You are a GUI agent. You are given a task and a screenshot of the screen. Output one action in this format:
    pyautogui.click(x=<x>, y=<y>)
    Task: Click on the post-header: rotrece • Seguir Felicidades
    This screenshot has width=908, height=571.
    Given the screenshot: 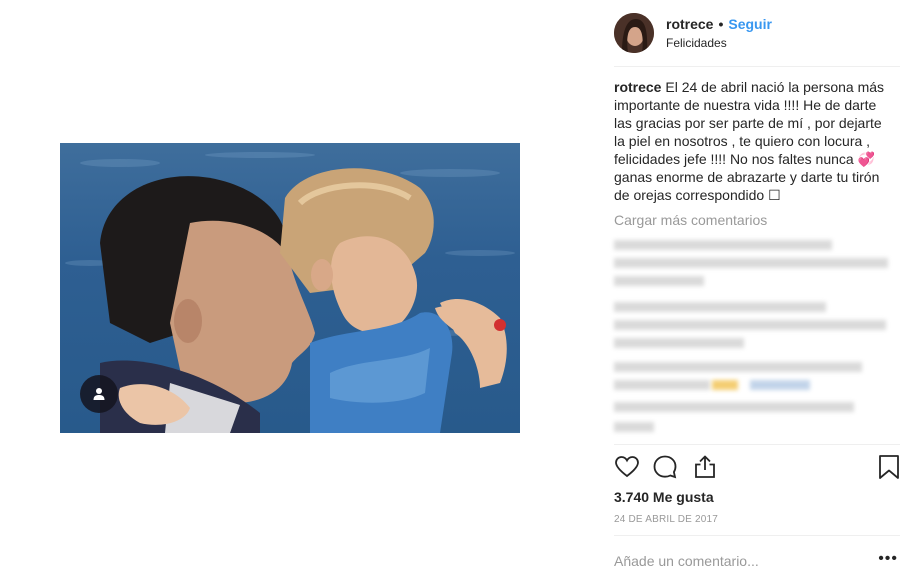 What is the action you would take?
    pyautogui.click(x=757, y=33)
    